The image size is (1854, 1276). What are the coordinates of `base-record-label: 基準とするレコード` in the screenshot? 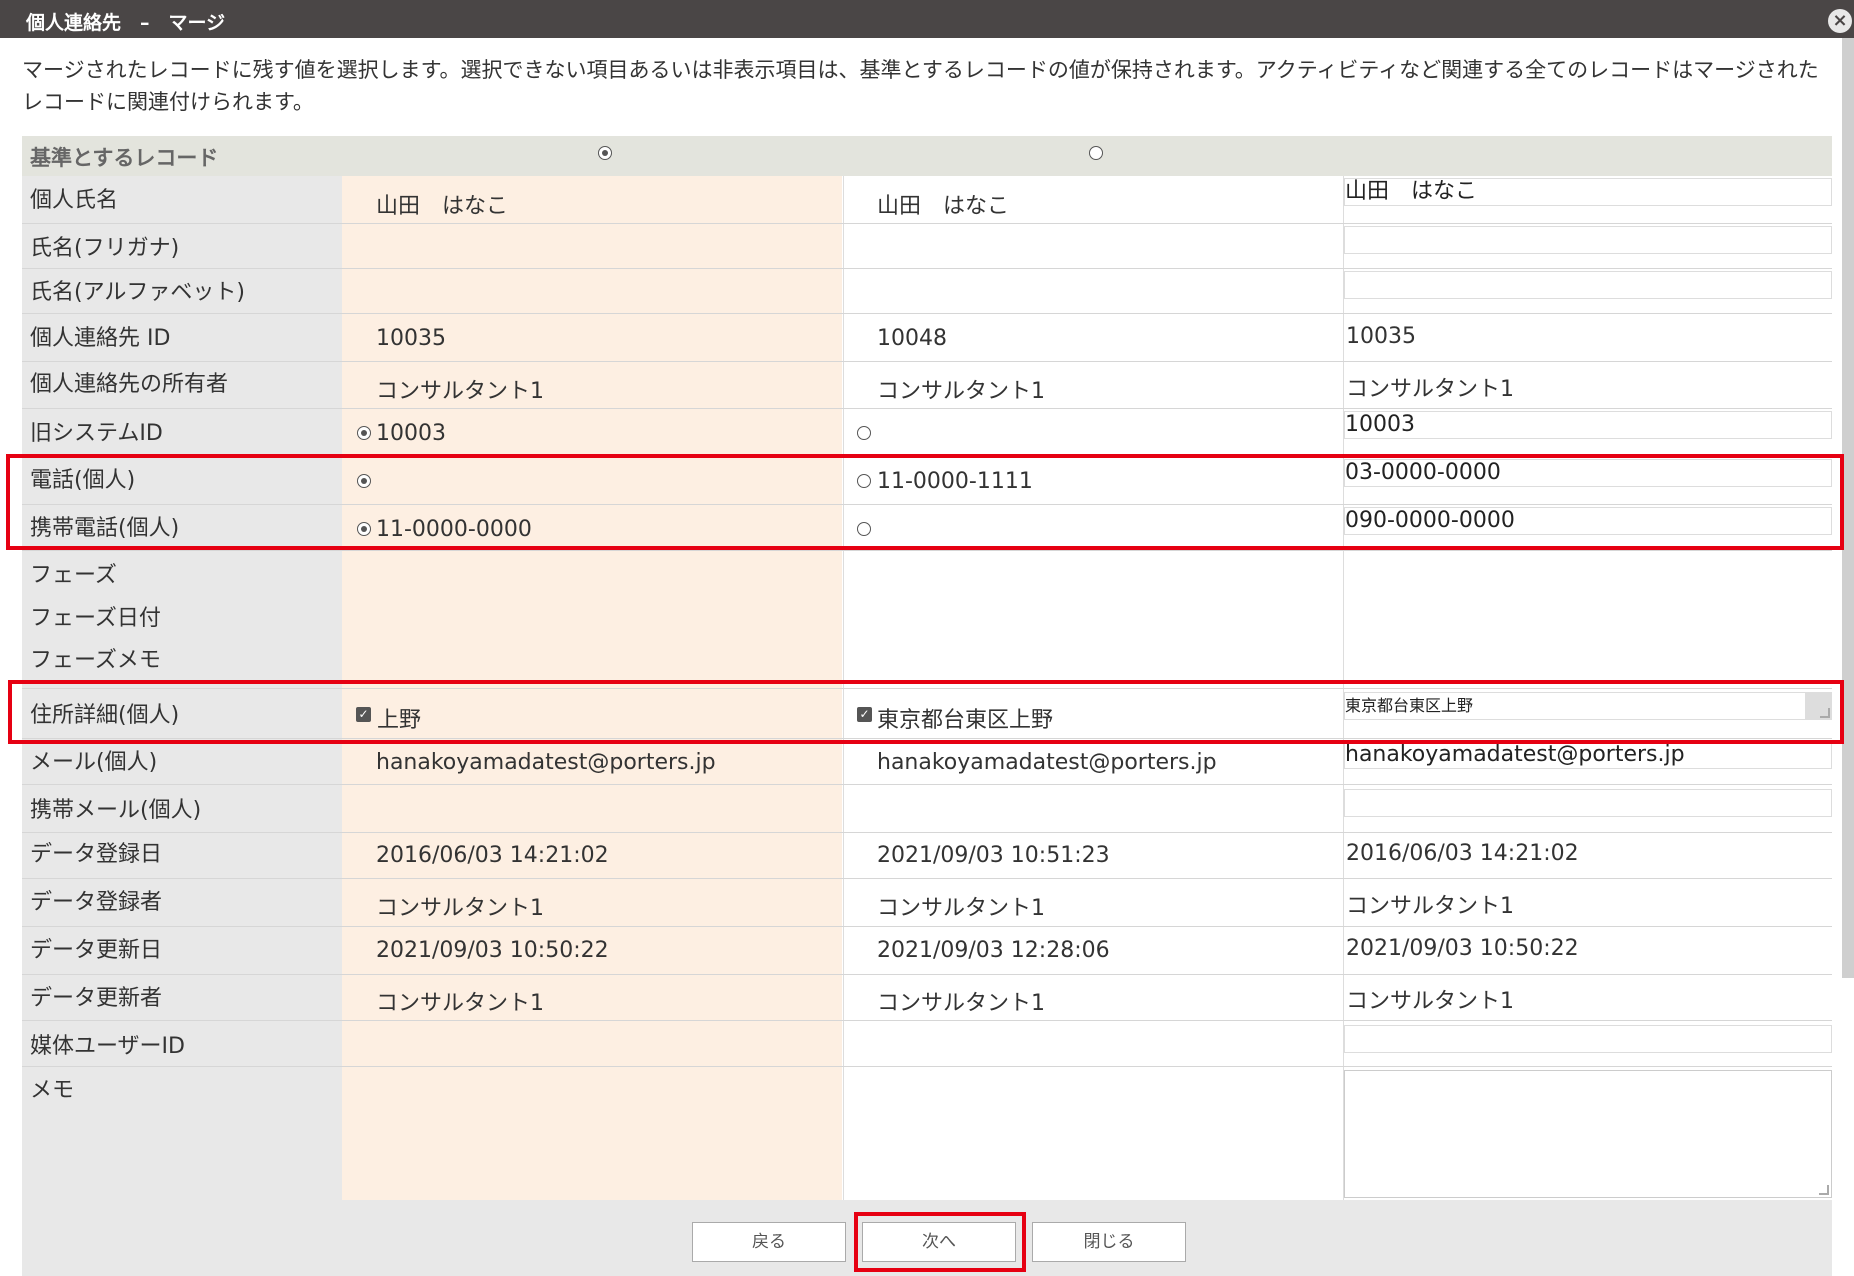 It's located at (124, 158).